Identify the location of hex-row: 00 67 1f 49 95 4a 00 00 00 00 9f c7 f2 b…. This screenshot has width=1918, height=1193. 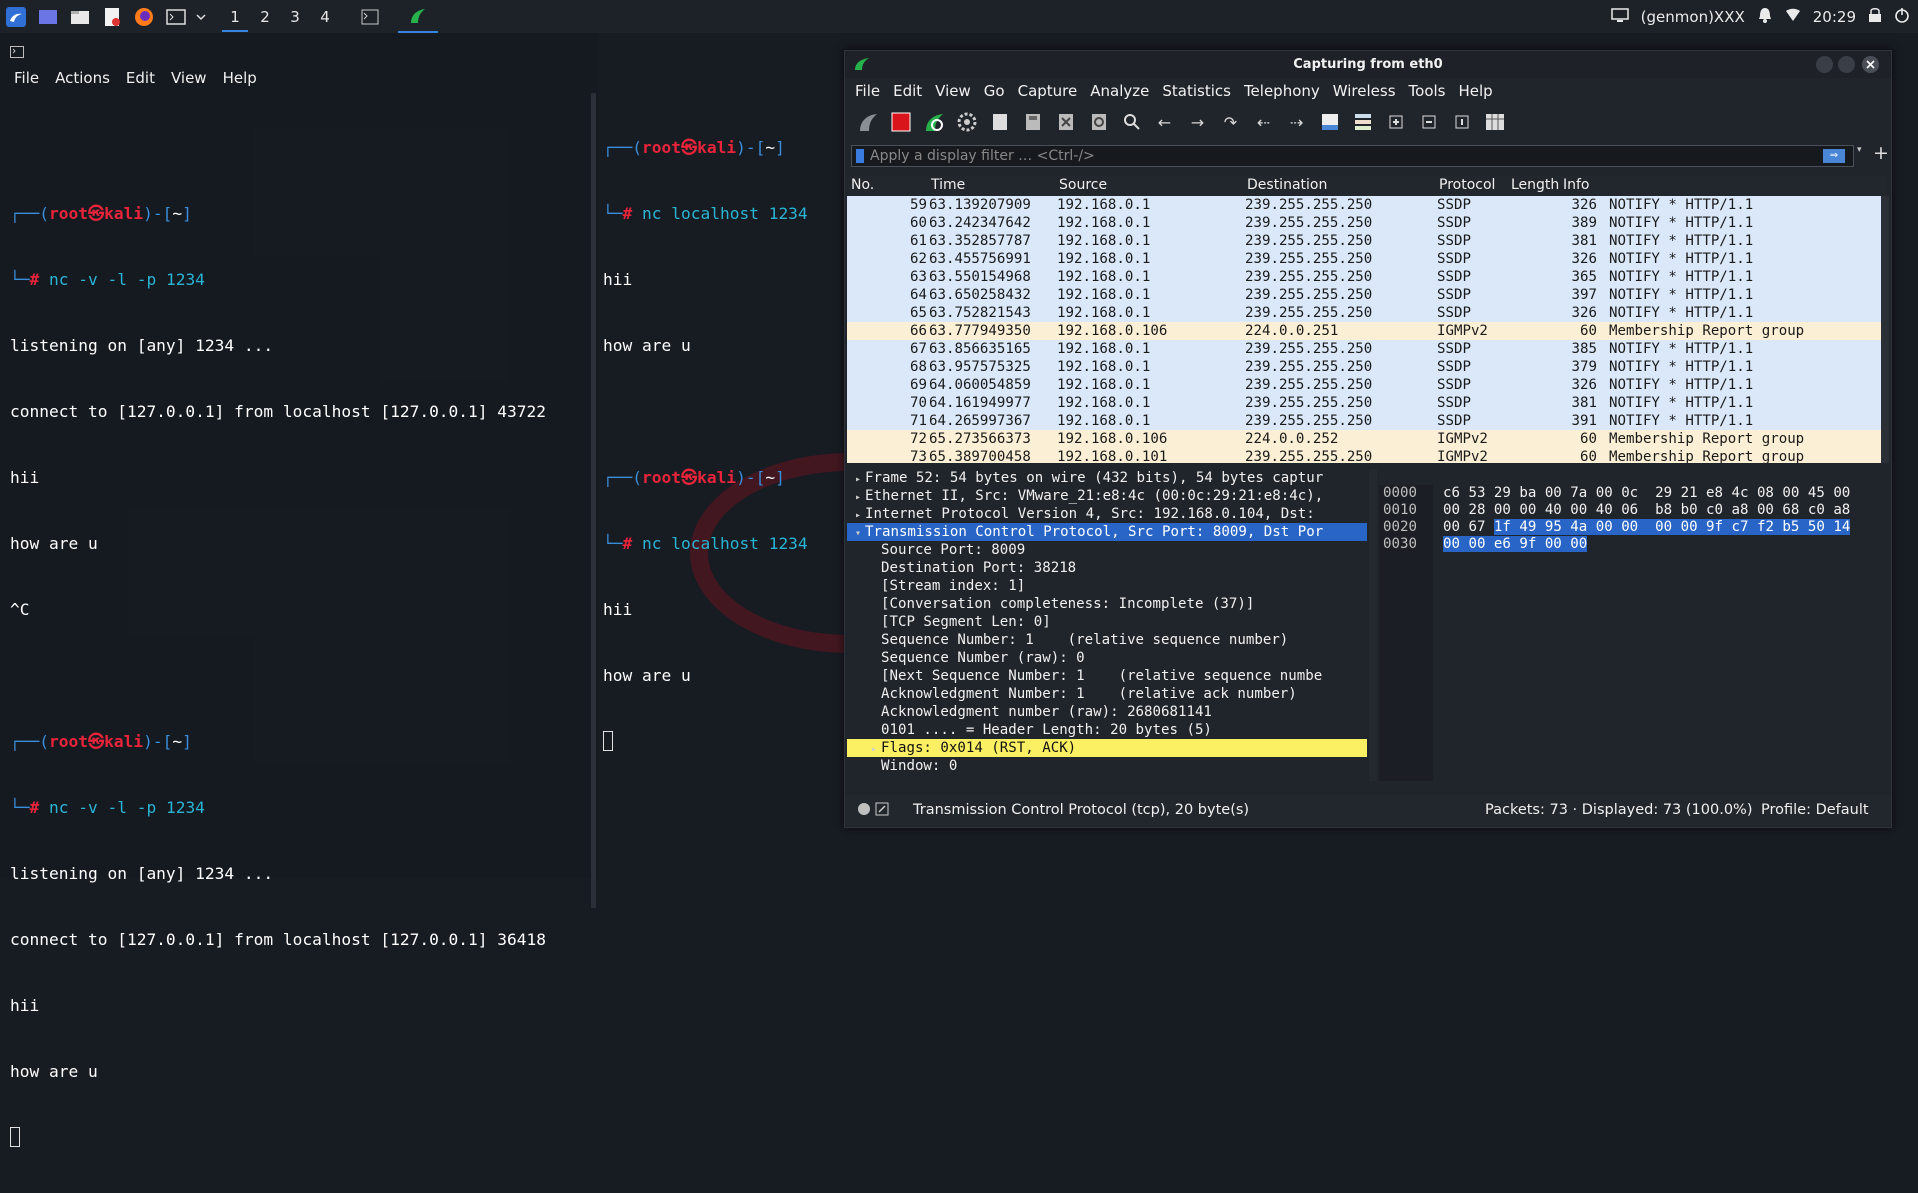
(1663, 527).